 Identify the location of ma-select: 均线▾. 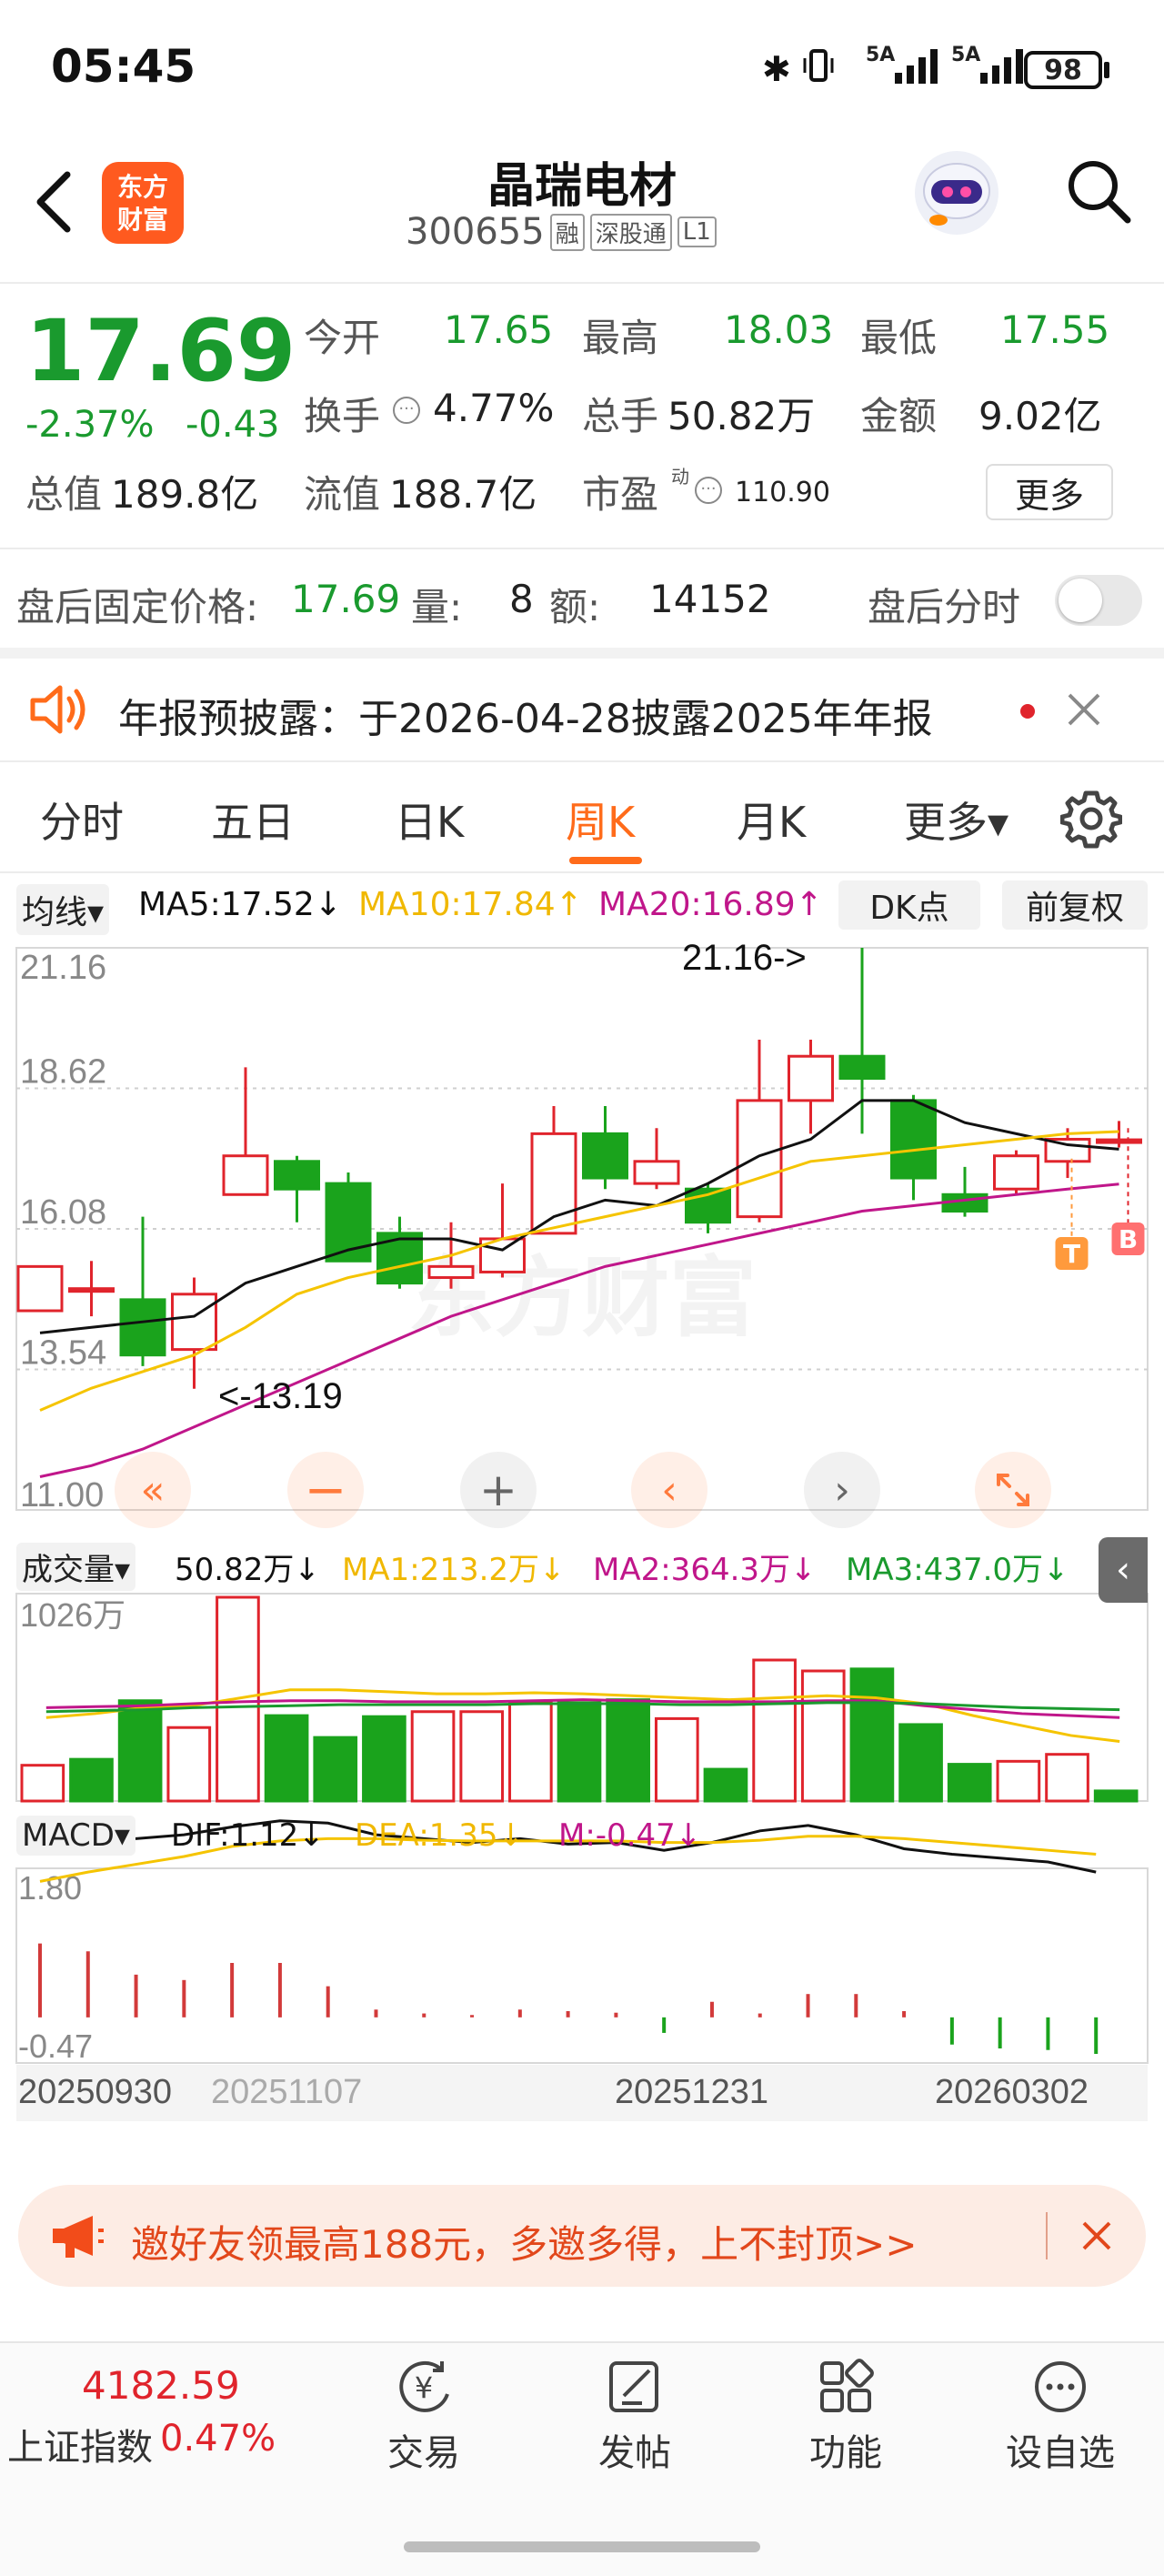
(63, 909).